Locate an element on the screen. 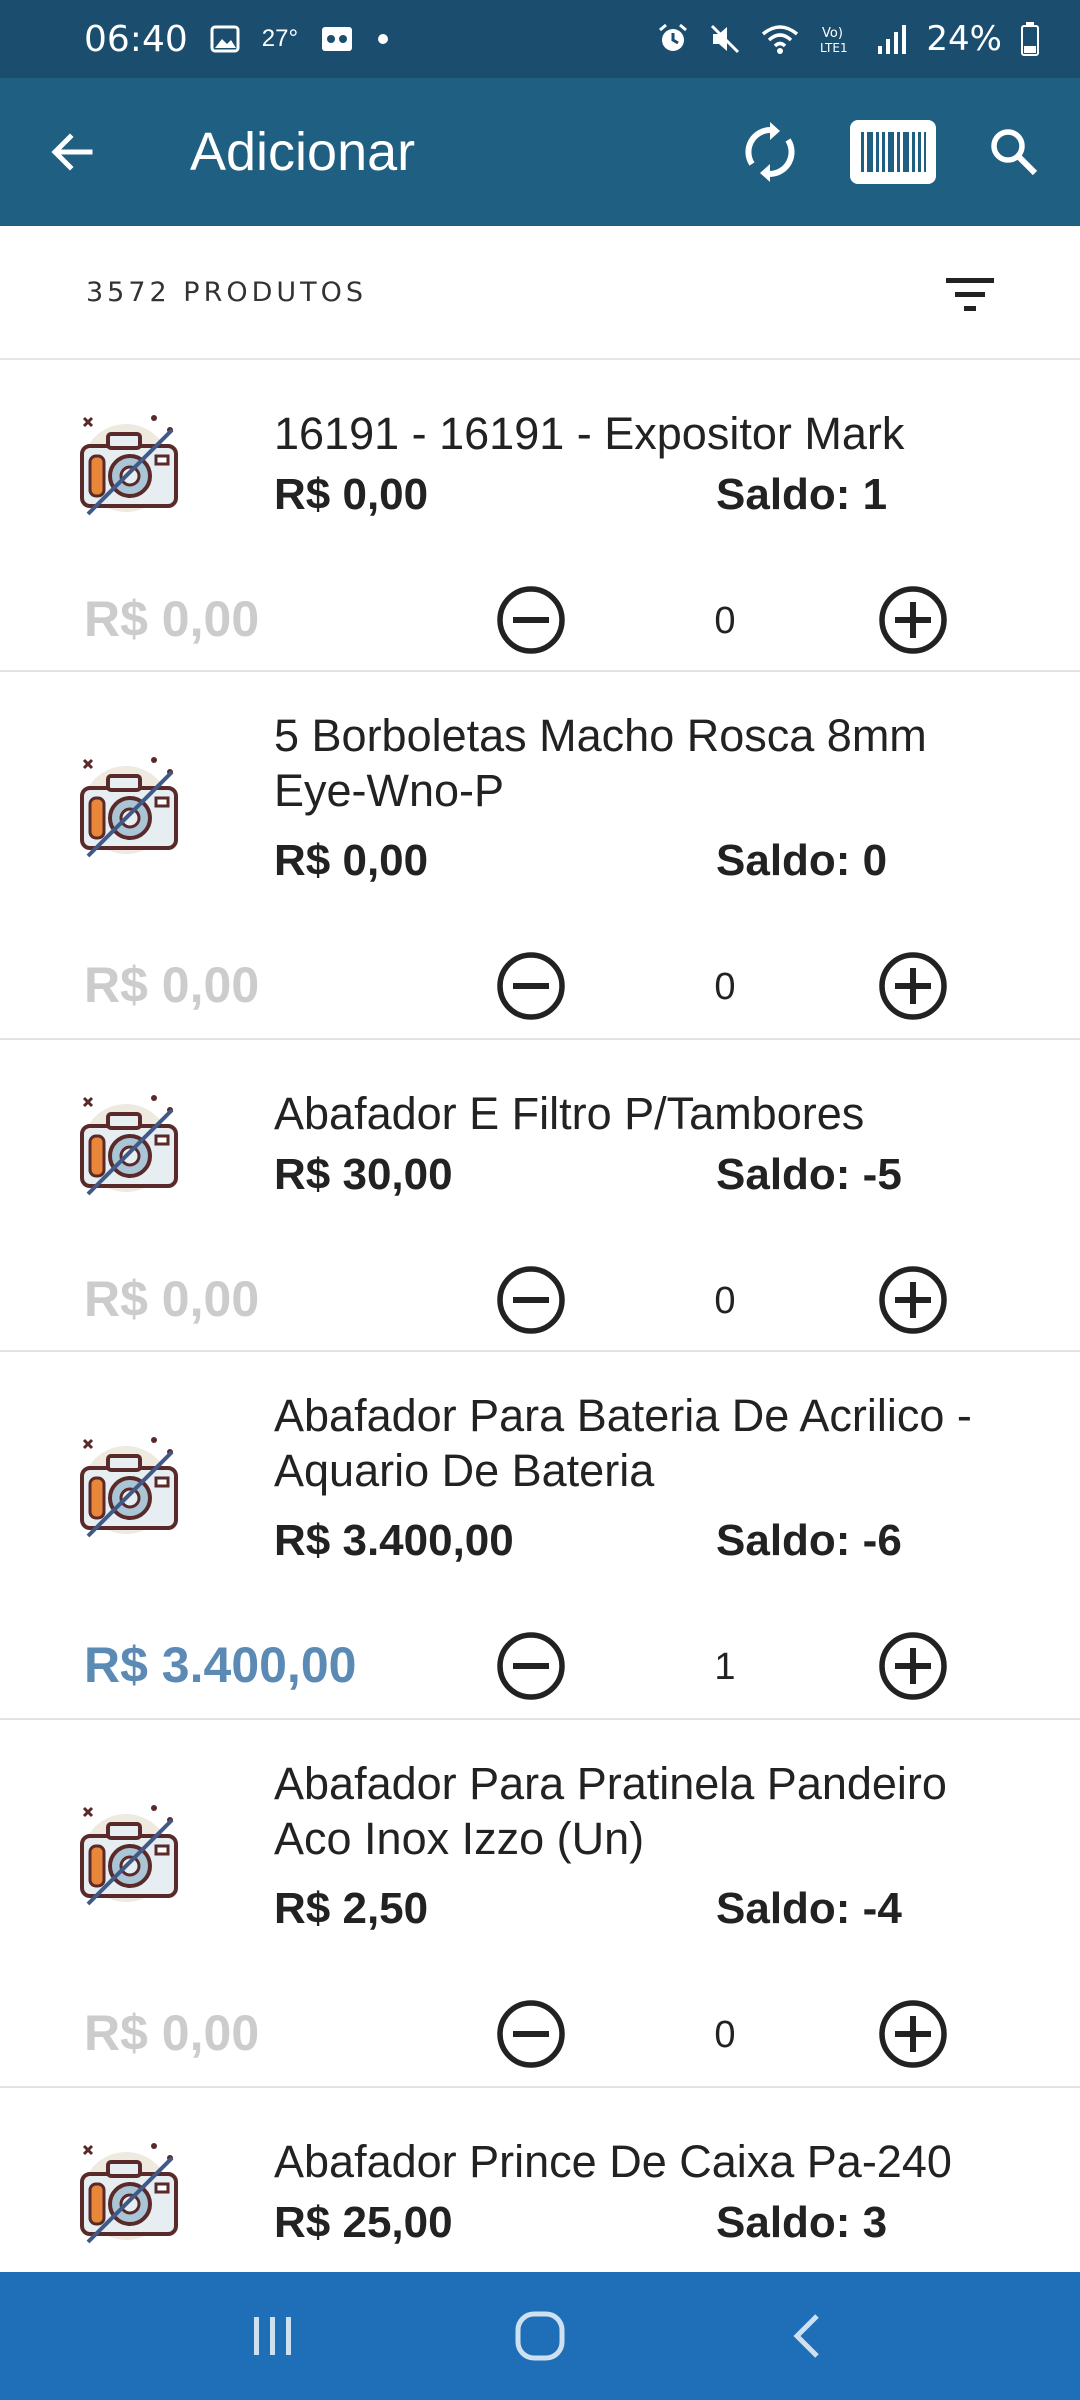 The height and width of the screenshot is (2400, 1080). product-saldo: Saldo: -4 is located at coordinates (809, 1908).